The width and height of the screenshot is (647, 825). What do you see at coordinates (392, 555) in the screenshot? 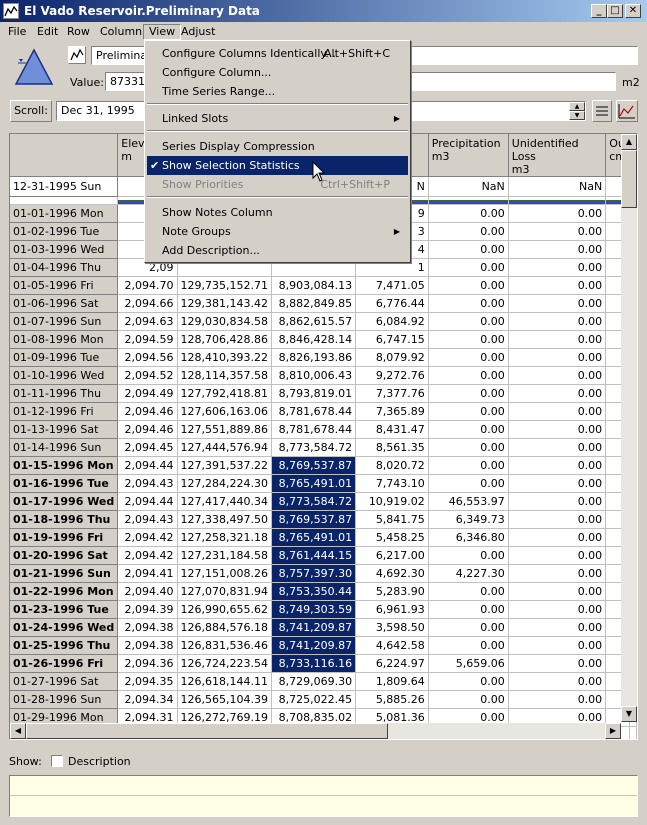
I see `table-cell: 6,217.00` at bounding box center [392, 555].